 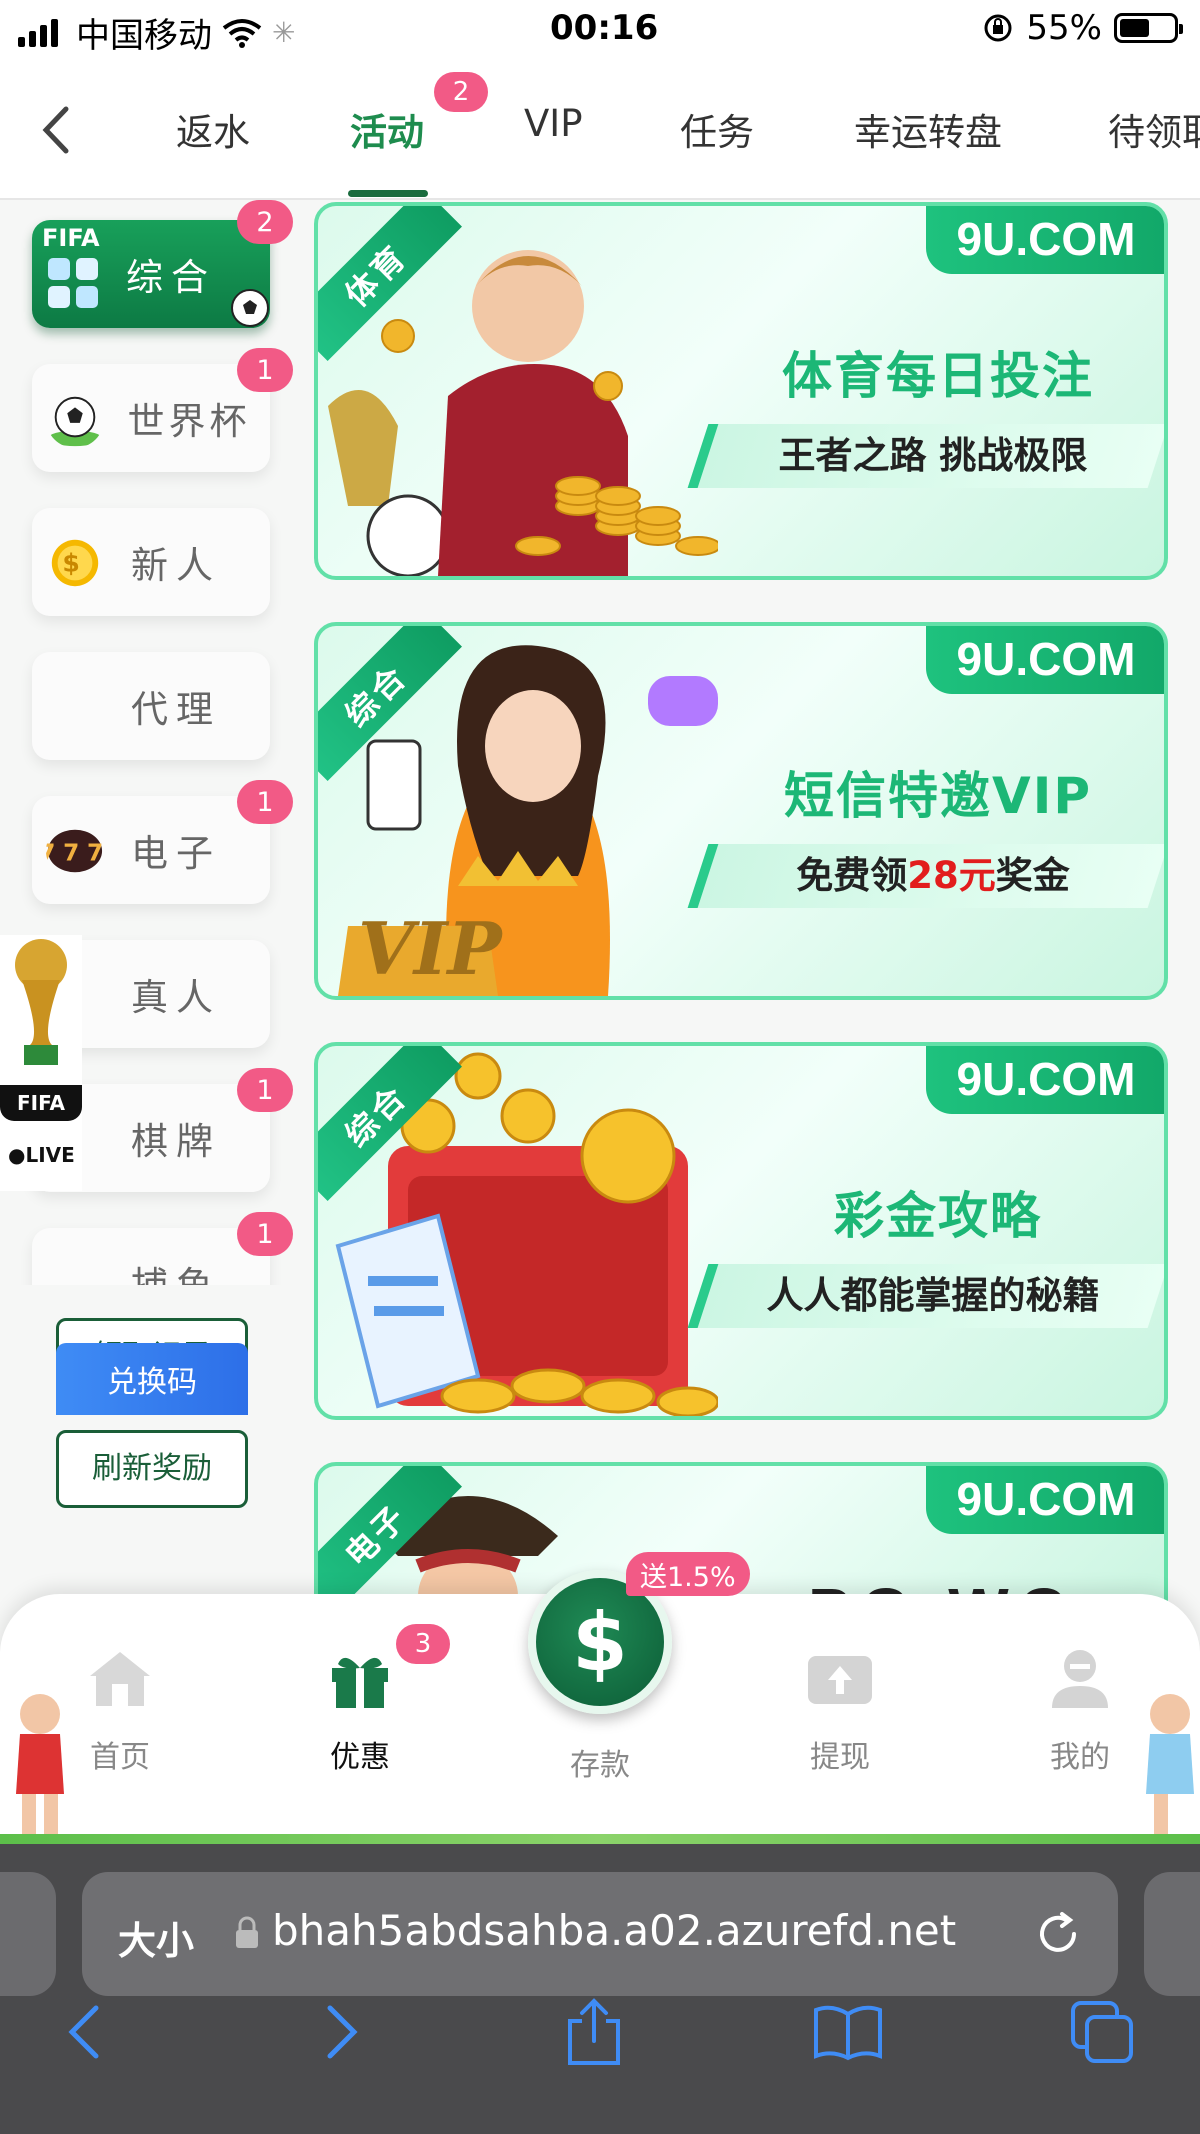 I want to click on next-tab-peek, so click(x=1172, y=1934).